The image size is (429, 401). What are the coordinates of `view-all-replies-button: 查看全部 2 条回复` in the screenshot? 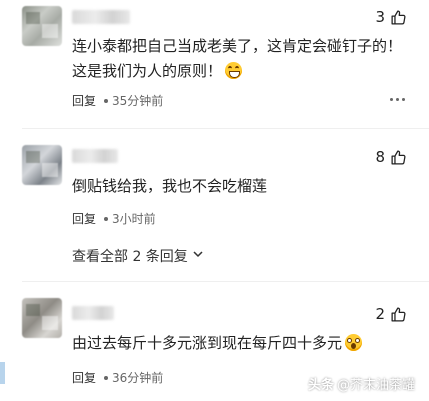 It's located at (138, 256).